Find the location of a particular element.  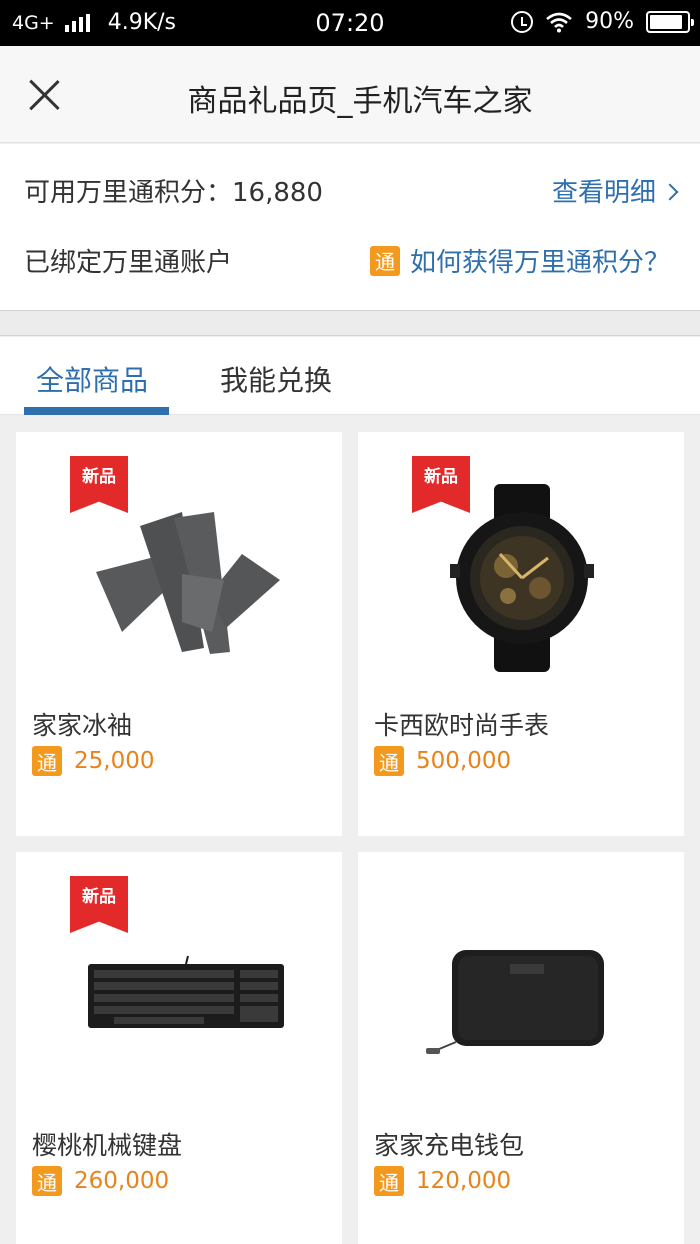

product-name: 卡西欧时尚手表 is located at coordinates (462, 725).